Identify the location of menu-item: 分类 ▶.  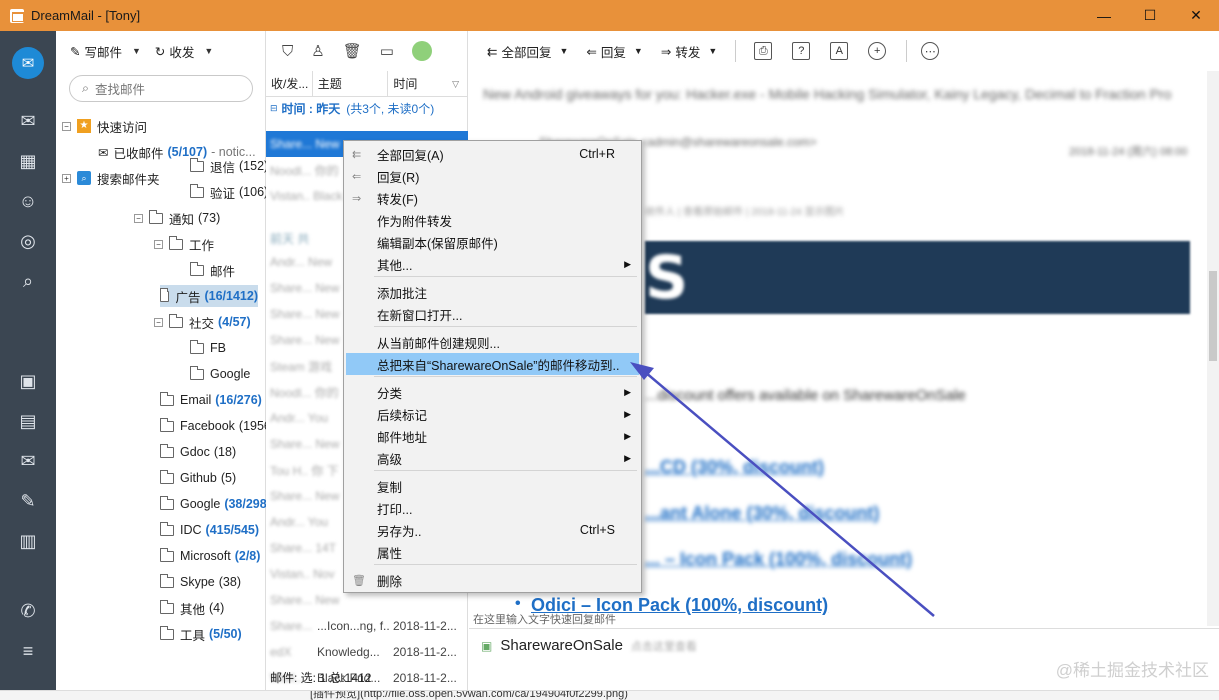
(492, 392).